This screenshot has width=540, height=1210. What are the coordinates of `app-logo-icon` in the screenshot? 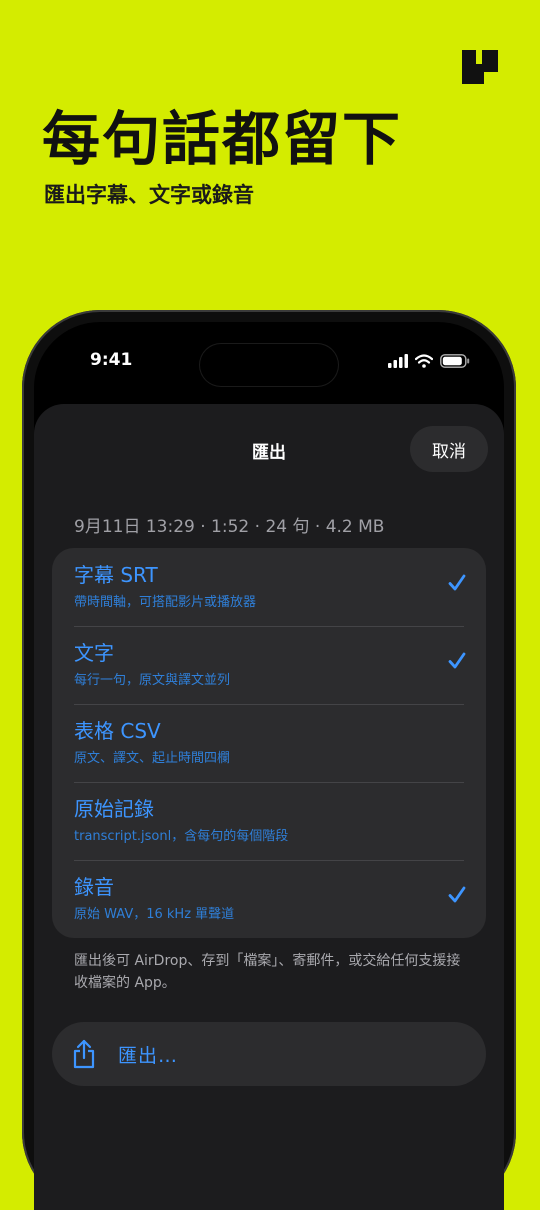 It's located at (480, 67).